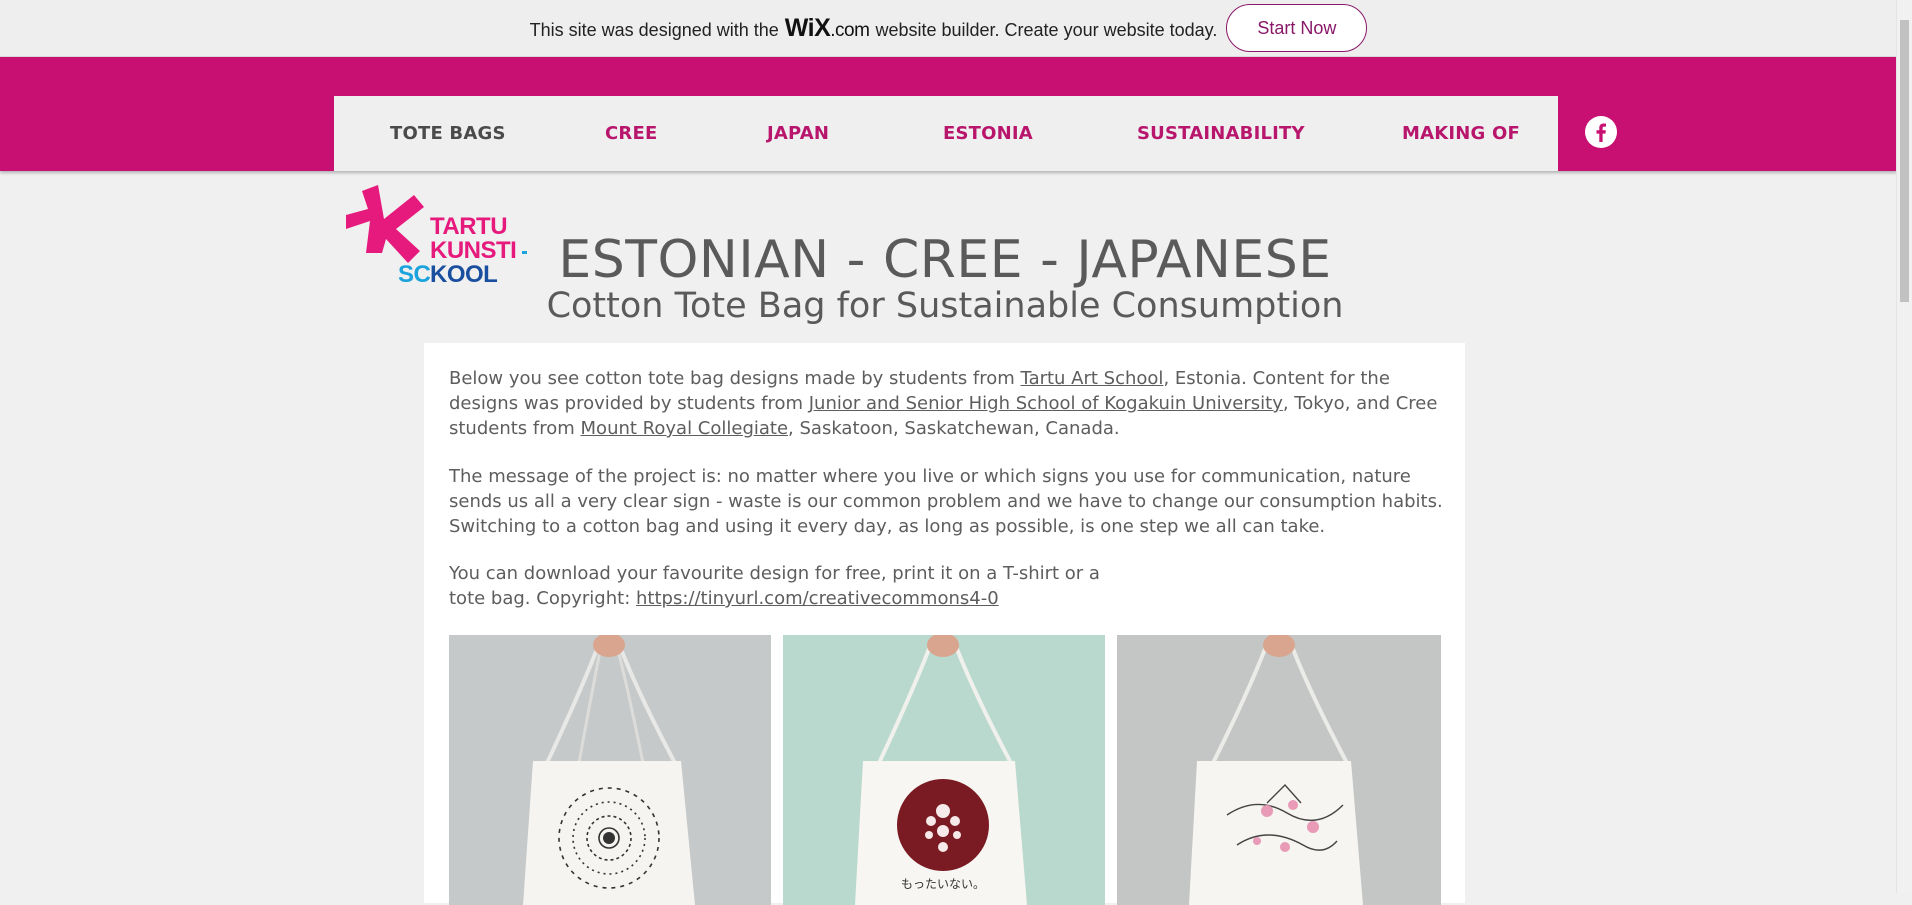 The image size is (1912, 905). What do you see at coordinates (1221, 133) in the screenshot?
I see `nav-item-sustainability: SUSTAINABILITY` at bounding box center [1221, 133].